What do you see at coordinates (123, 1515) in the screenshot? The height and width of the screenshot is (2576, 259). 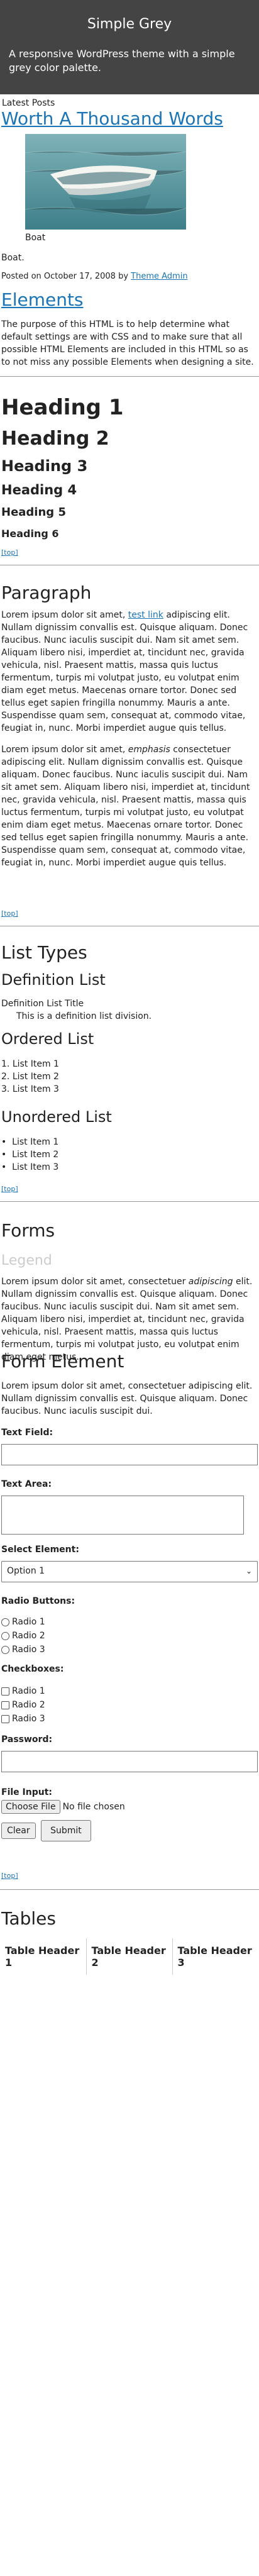 I see `text-area-input` at bounding box center [123, 1515].